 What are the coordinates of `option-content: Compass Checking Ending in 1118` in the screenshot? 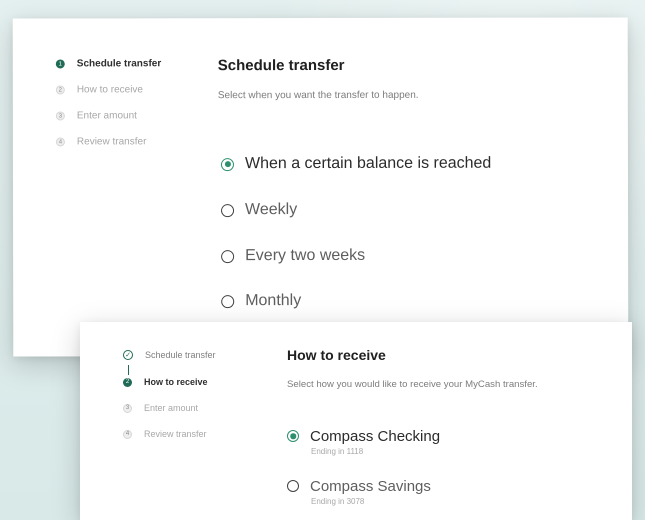 It's located at (375, 442).